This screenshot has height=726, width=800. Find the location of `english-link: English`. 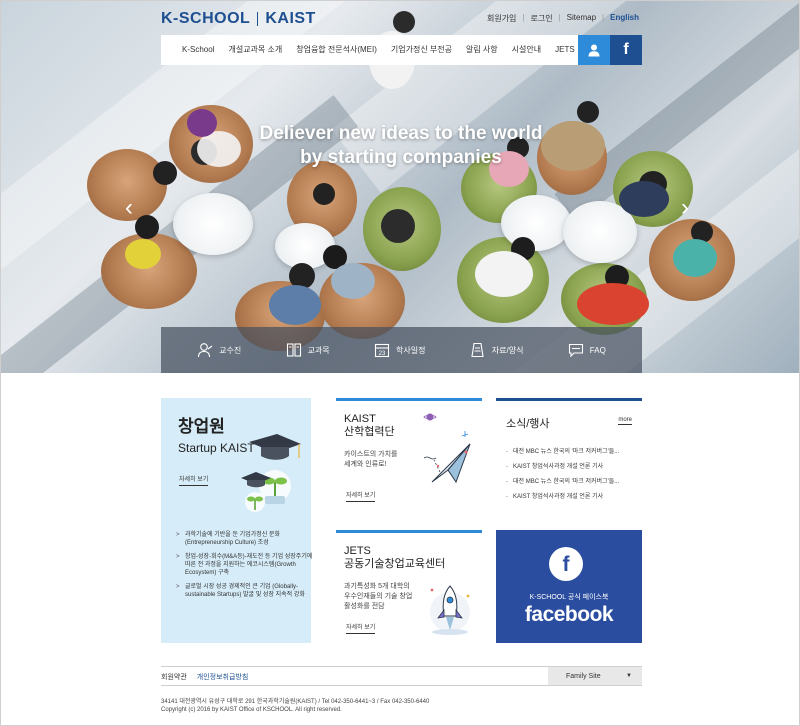

english-link: English is located at coordinates (624, 18).